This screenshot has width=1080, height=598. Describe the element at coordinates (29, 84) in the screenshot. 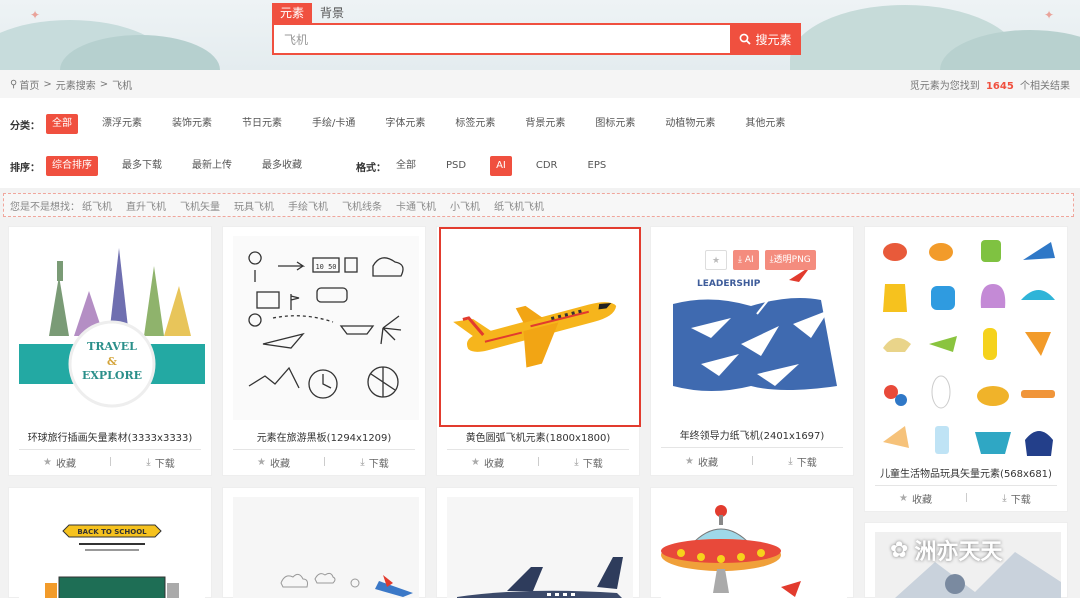

I see `breadcrumb-home: 首页` at that location.